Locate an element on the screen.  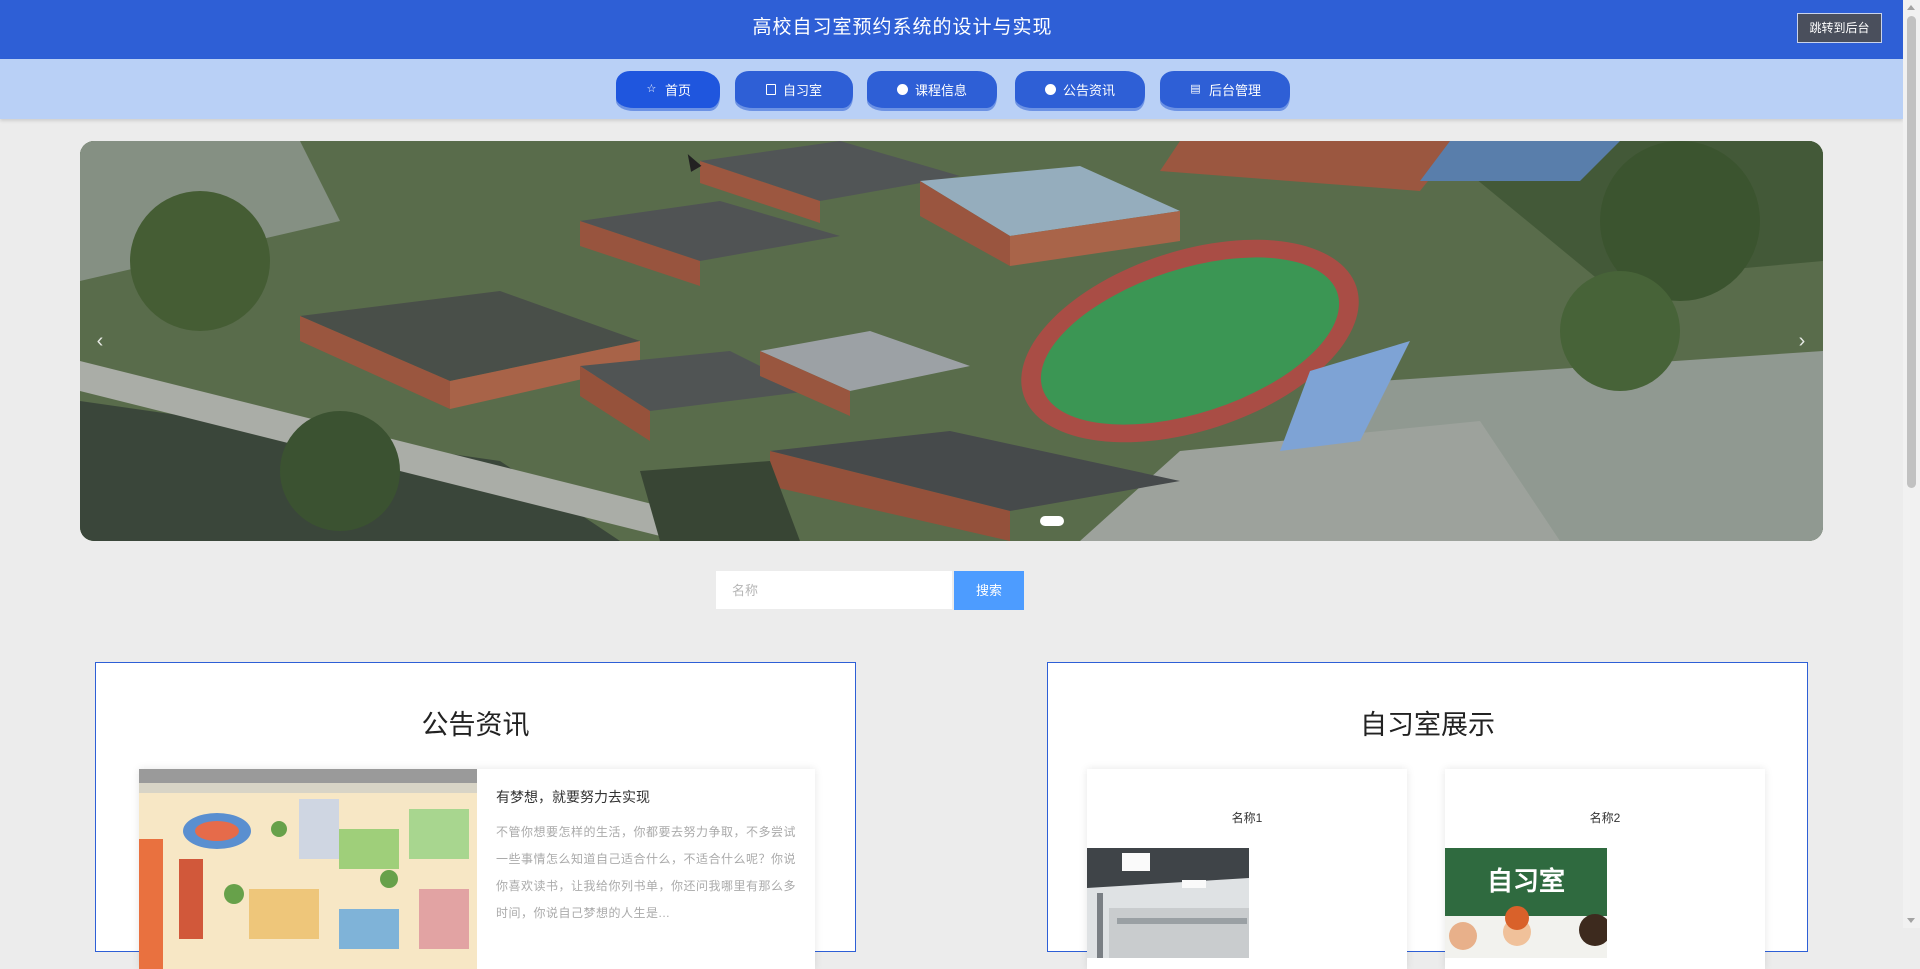
nav-item-label: 课程信息 is located at coordinates (940, 90).